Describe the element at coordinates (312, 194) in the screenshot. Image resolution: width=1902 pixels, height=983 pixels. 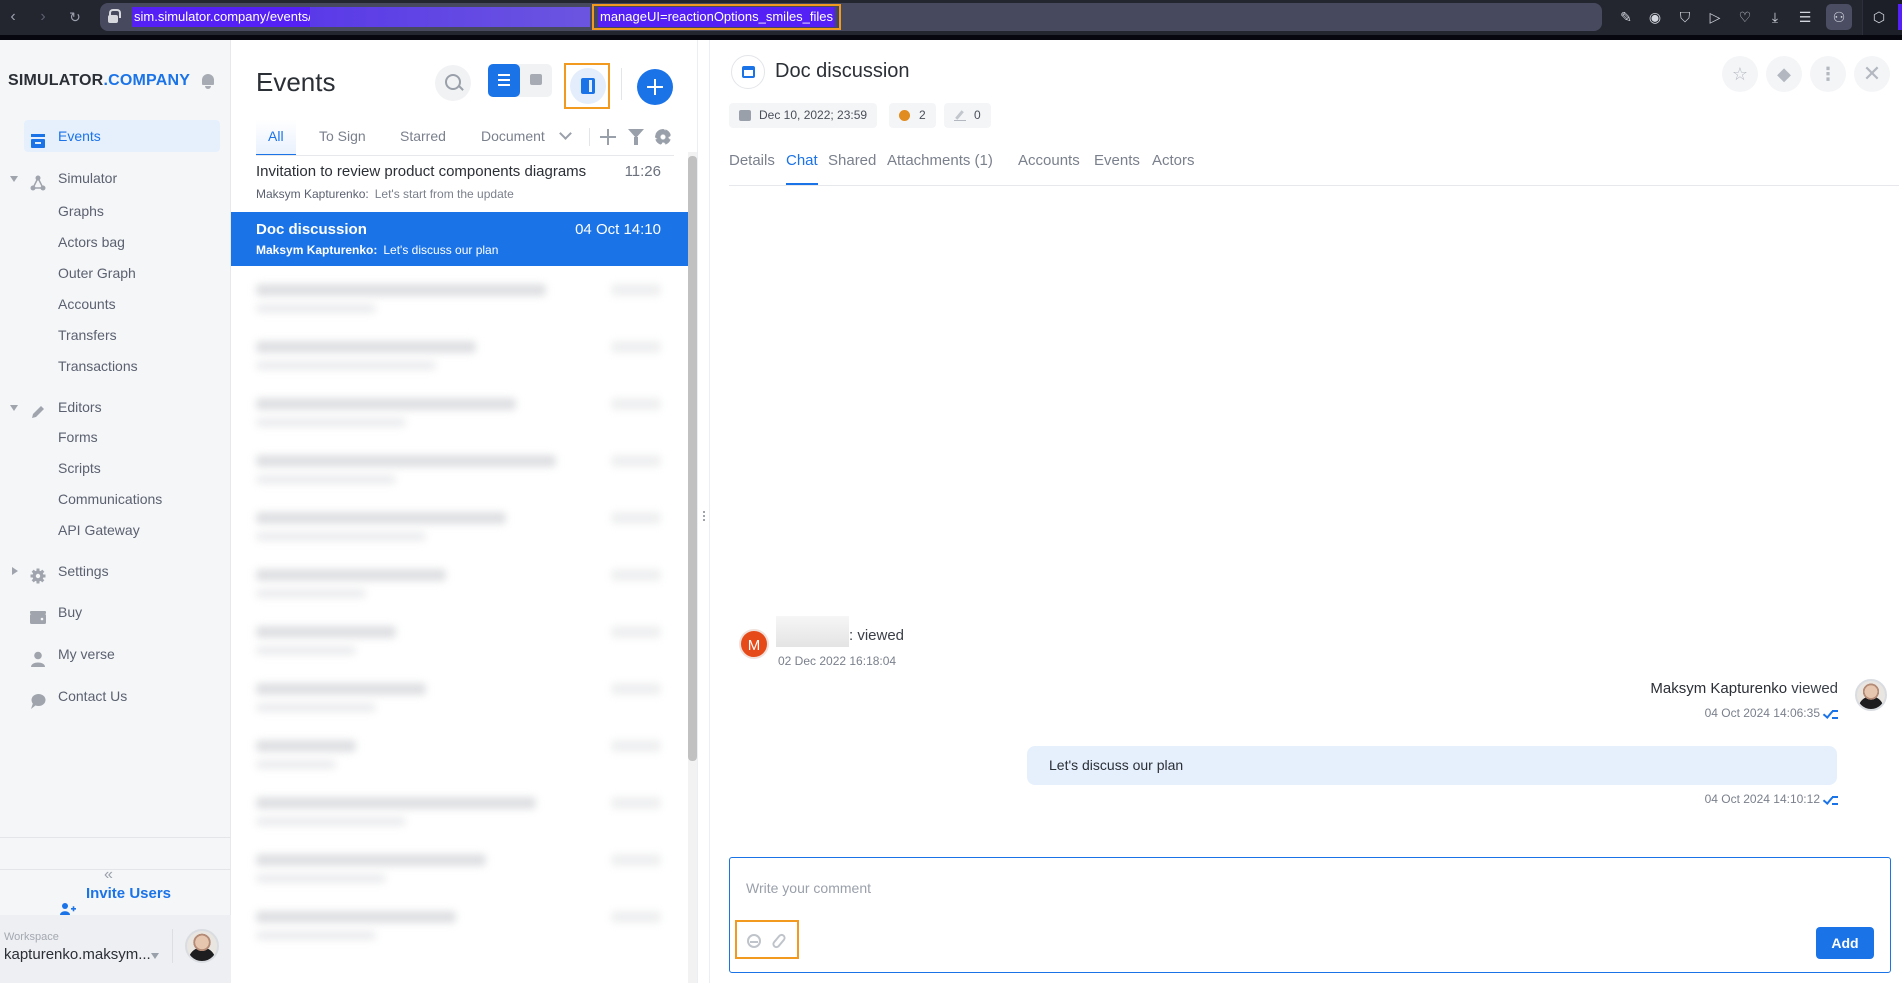
I see `event-author: Maksym Kapturenko:` at that location.